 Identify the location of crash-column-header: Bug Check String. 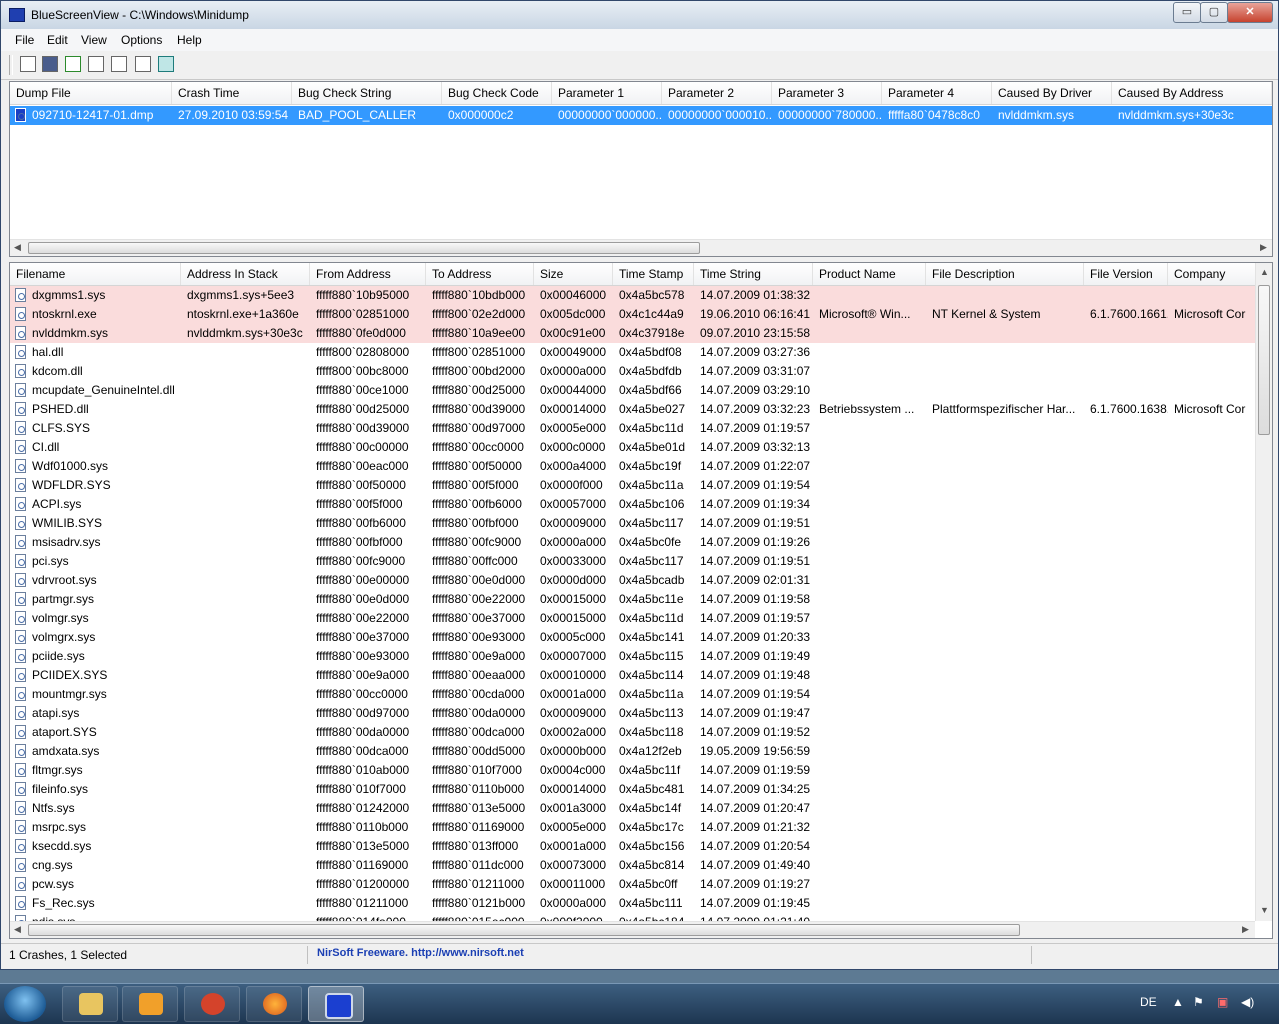
(367, 93).